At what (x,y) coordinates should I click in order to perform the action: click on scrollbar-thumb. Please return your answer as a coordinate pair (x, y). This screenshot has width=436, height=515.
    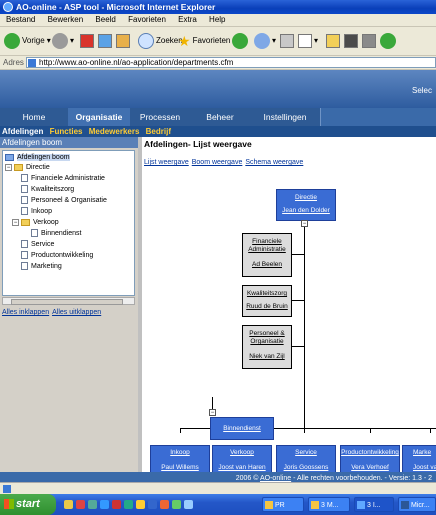
    Looking at the image, I should click on (67, 302).